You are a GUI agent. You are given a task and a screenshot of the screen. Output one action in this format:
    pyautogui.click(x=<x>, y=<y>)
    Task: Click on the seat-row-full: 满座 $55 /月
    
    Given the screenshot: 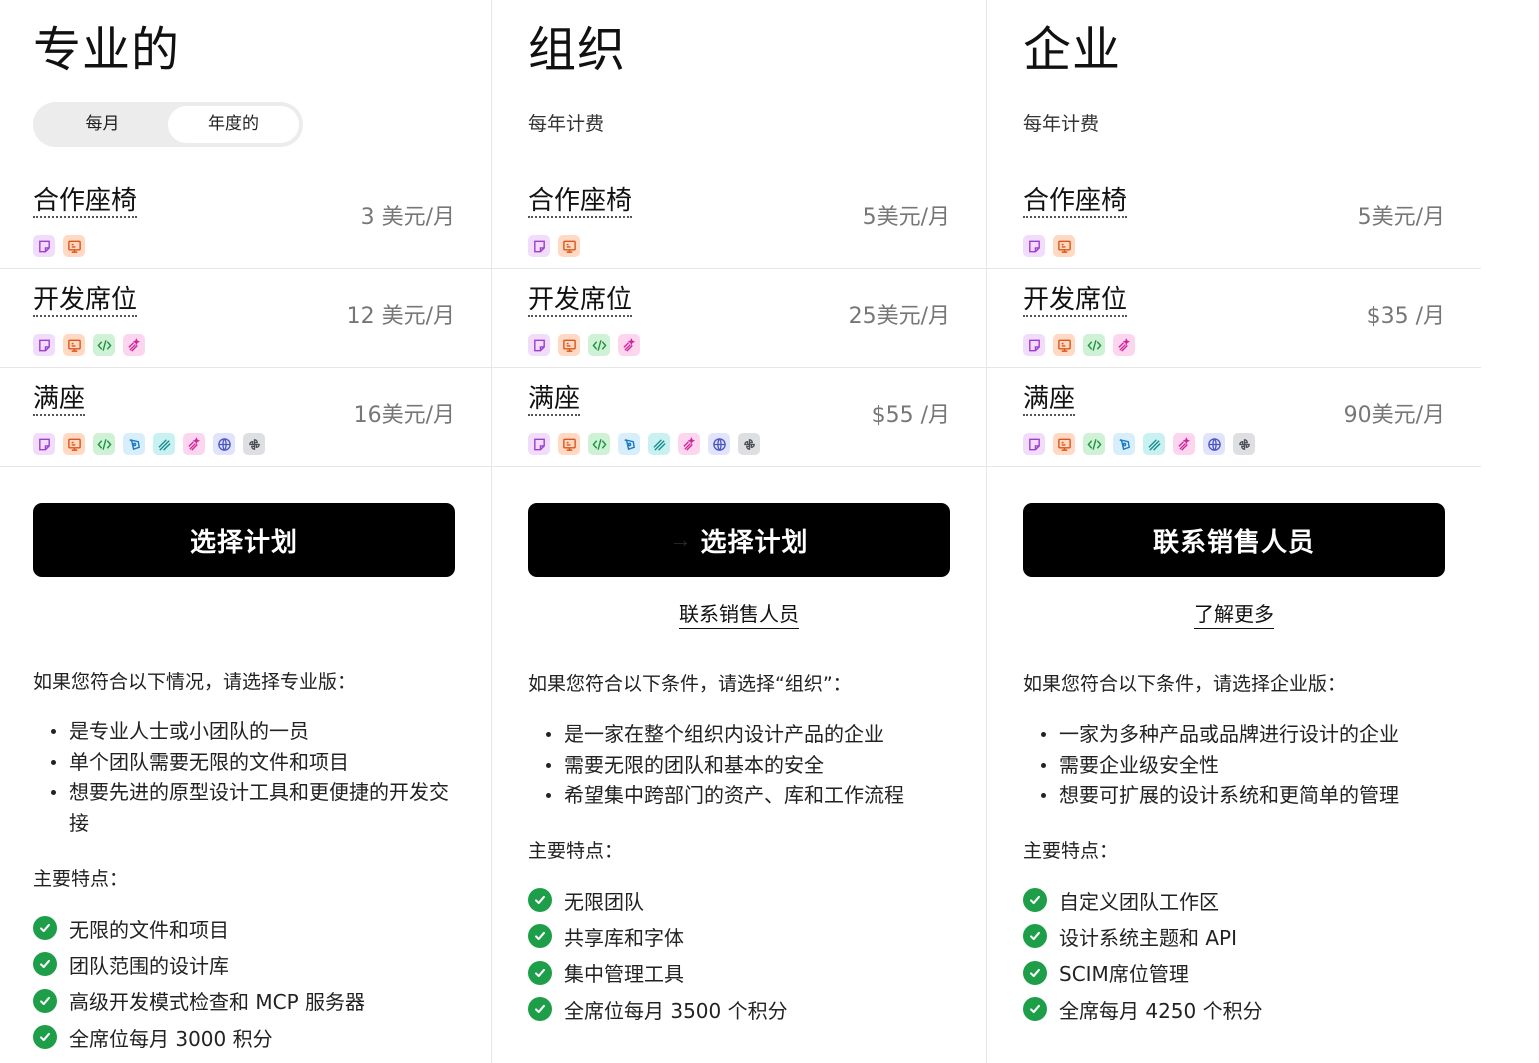 What is the action you would take?
    pyautogui.click(x=739, y=417)
    